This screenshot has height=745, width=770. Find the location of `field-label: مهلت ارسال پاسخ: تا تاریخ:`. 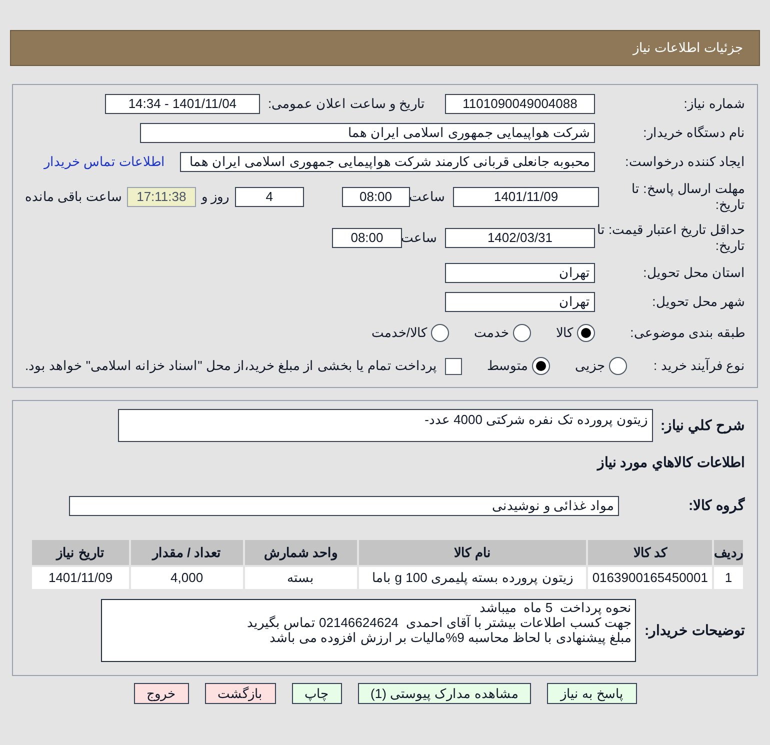

field-label: مهلت ارسال پاسخ: تا تاریخ: is located at coordinates (687, 197).